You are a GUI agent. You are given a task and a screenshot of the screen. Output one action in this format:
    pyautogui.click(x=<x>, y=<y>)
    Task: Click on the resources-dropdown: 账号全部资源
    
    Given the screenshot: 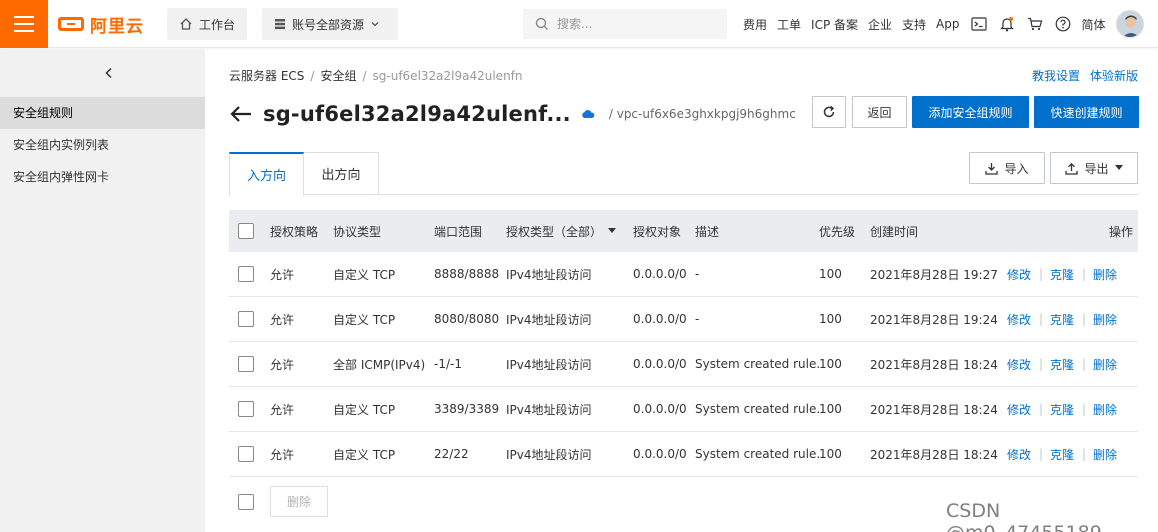 What is the action you would take?
    pyautogui.click(x=330, y=24)
    